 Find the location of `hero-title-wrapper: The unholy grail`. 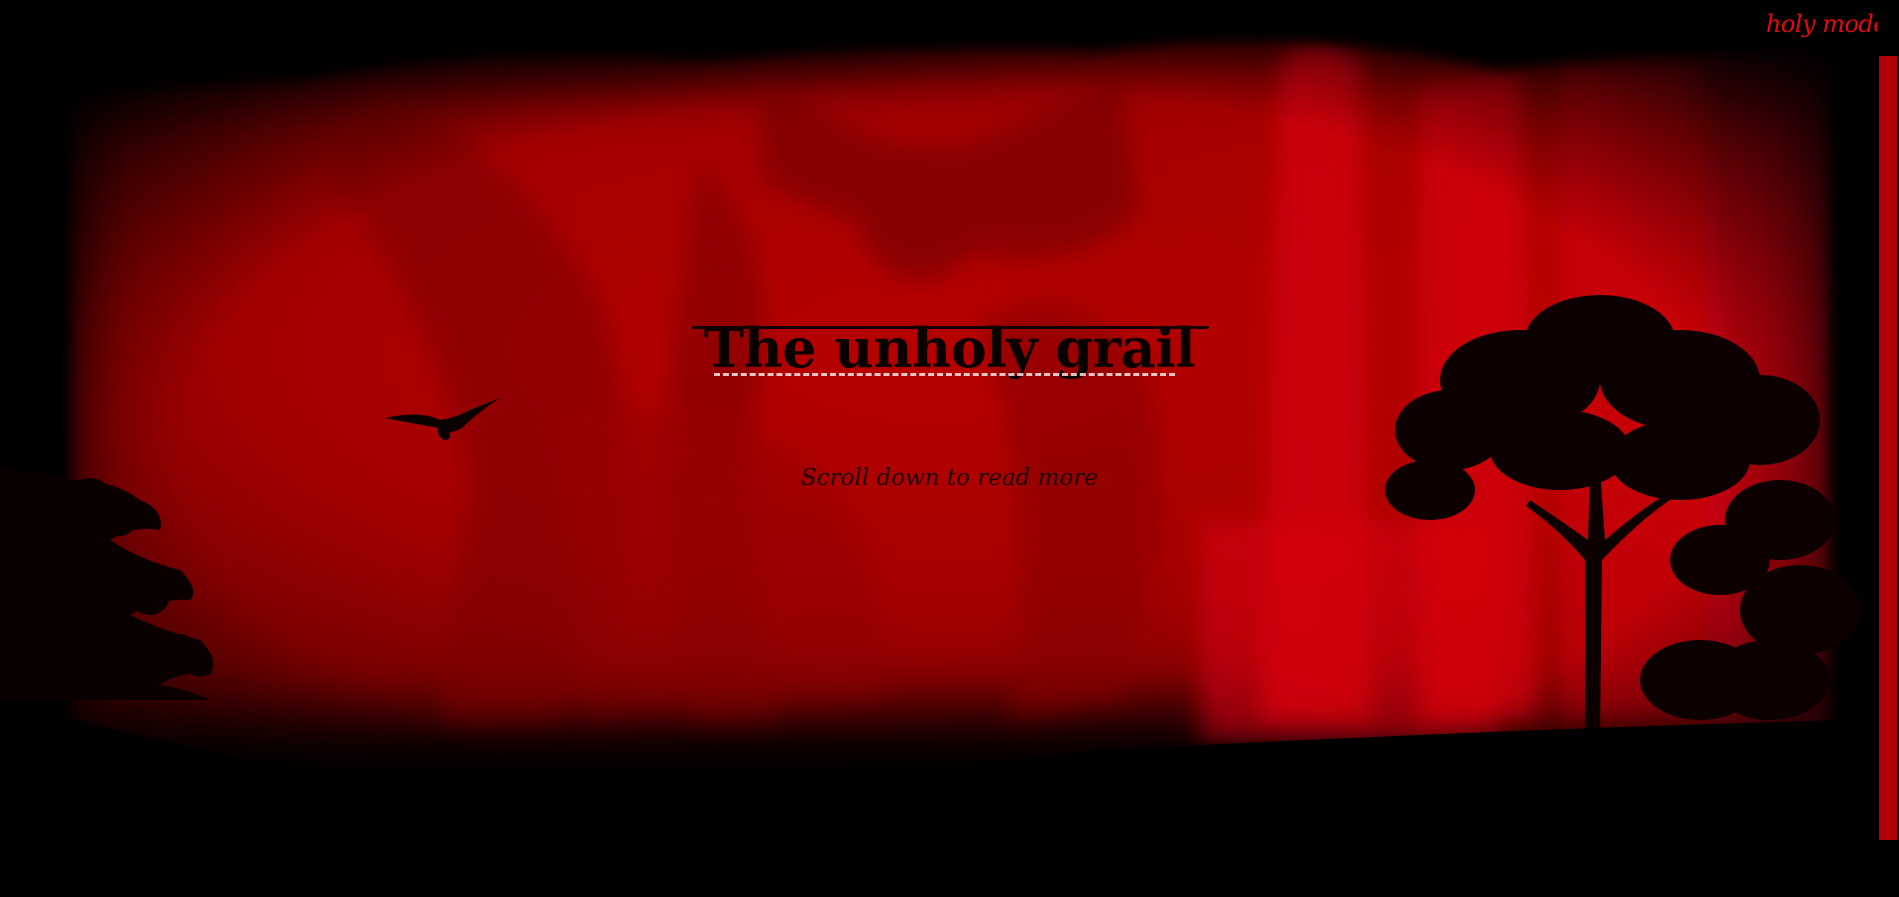

hero-title-wrapper: The unholy grail is located at coordinates (949, 348).